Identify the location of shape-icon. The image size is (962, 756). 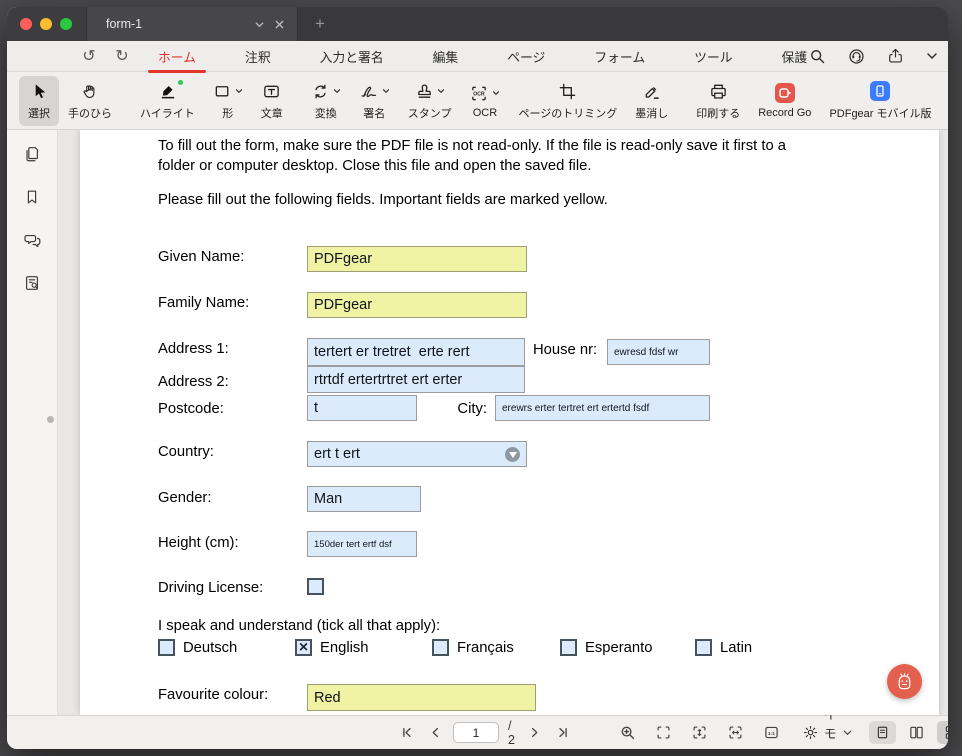
(222, 91).